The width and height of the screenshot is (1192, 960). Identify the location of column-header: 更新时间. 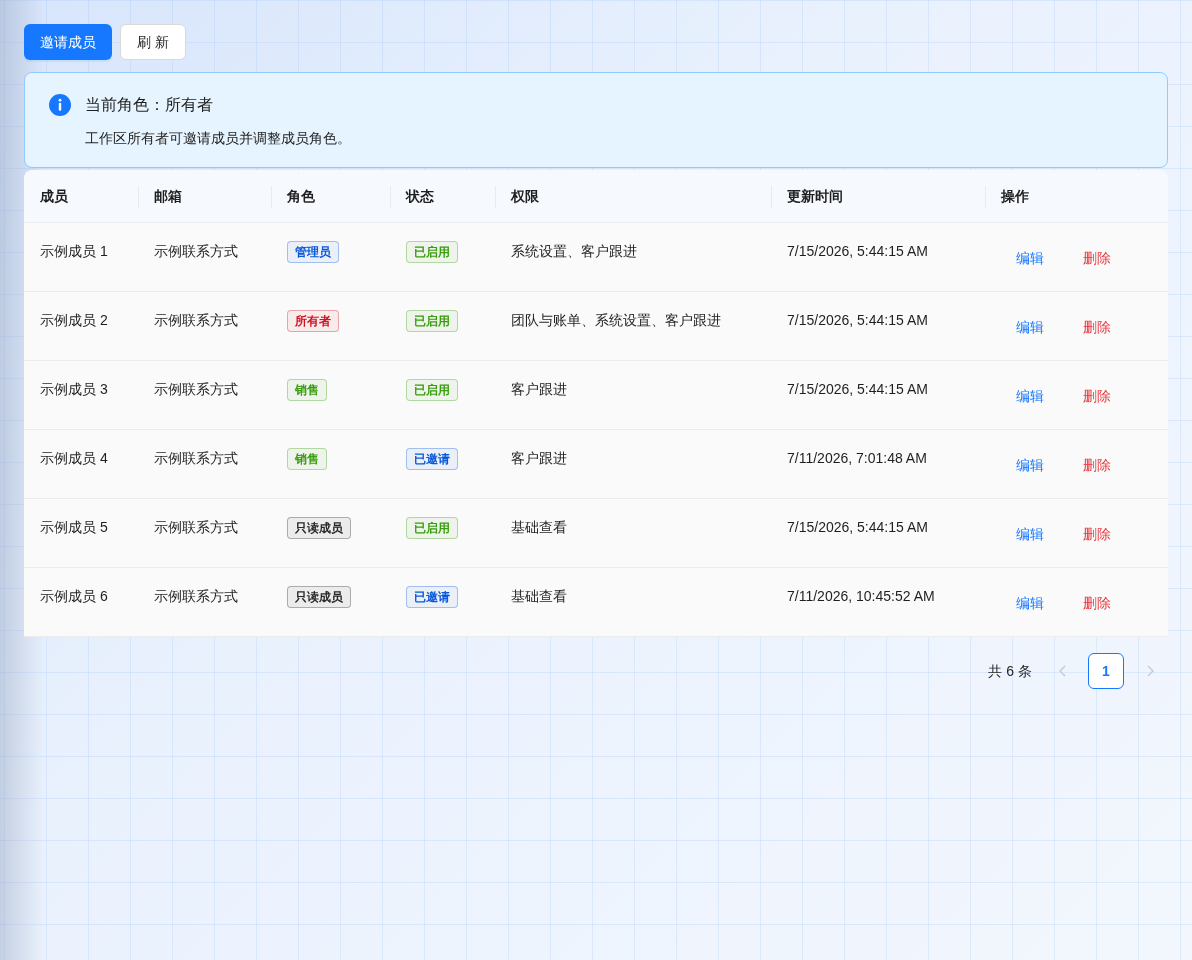
(815, 196).